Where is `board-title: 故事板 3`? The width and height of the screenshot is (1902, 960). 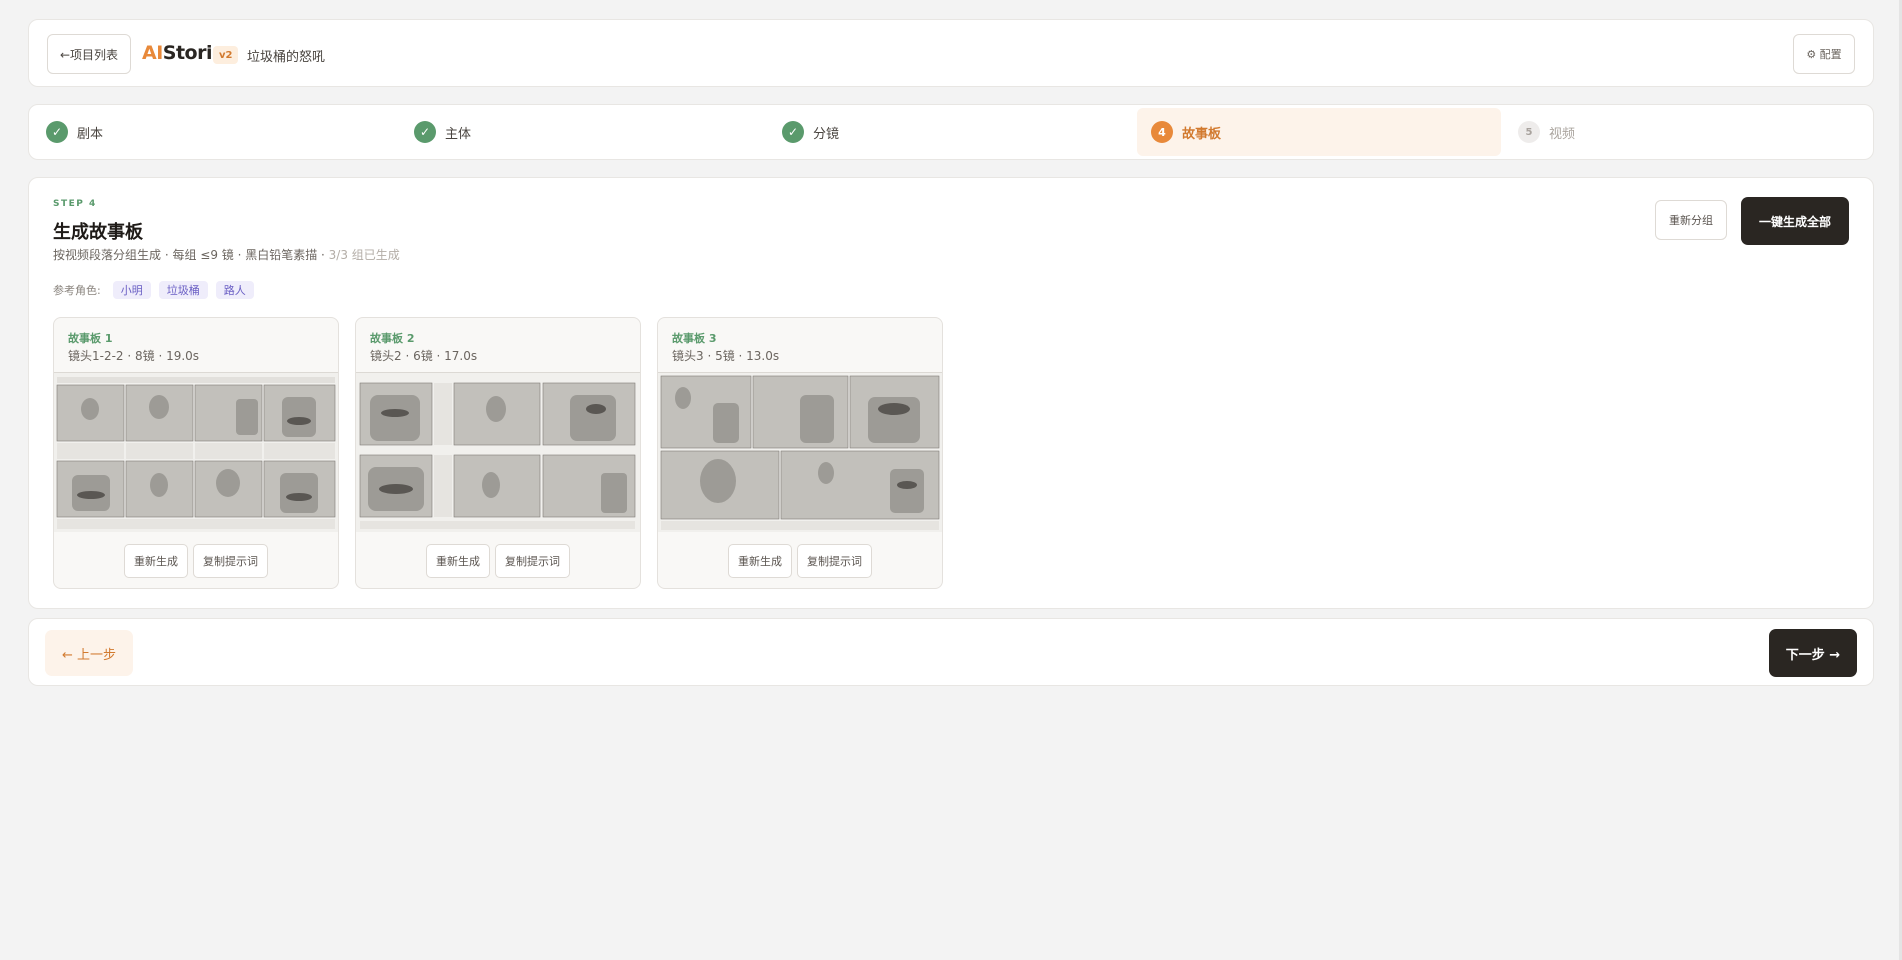 board-title: 故事板 3 is located at coordinates (694, 338).